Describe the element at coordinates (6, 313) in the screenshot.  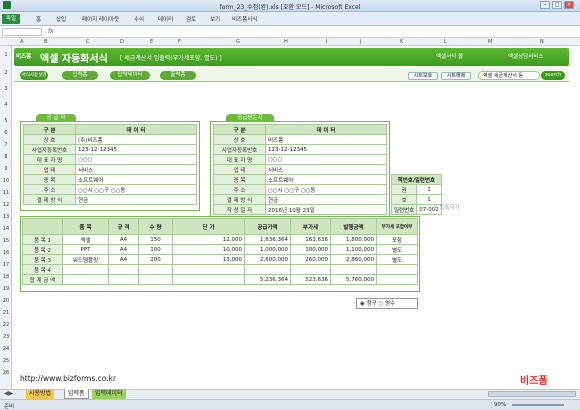
I see `row-header: 21` at that location.